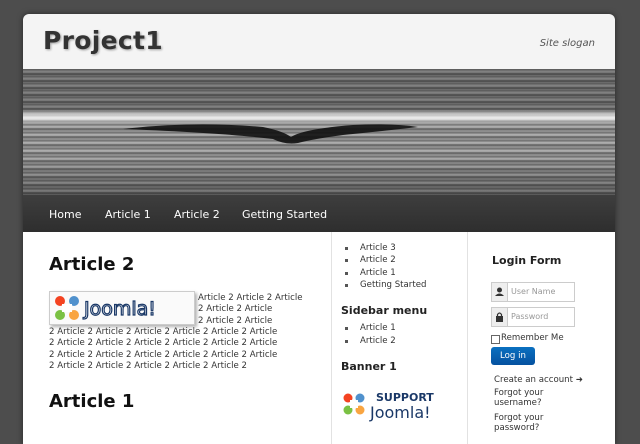 This screenshot has width=640, height=444. I want to click on site-title: Project1, so click(103, 40).